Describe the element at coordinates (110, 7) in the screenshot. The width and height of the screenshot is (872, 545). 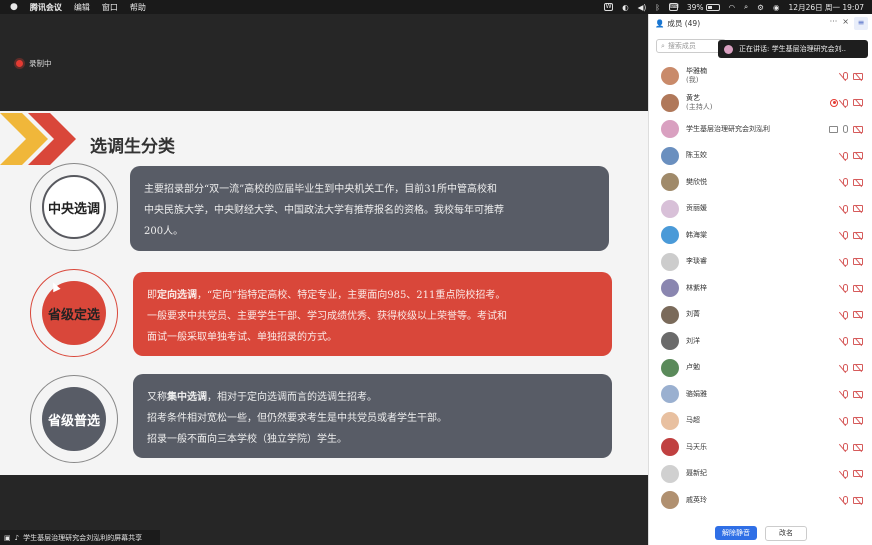
I see `menu-item-window: 窗口` at that location.